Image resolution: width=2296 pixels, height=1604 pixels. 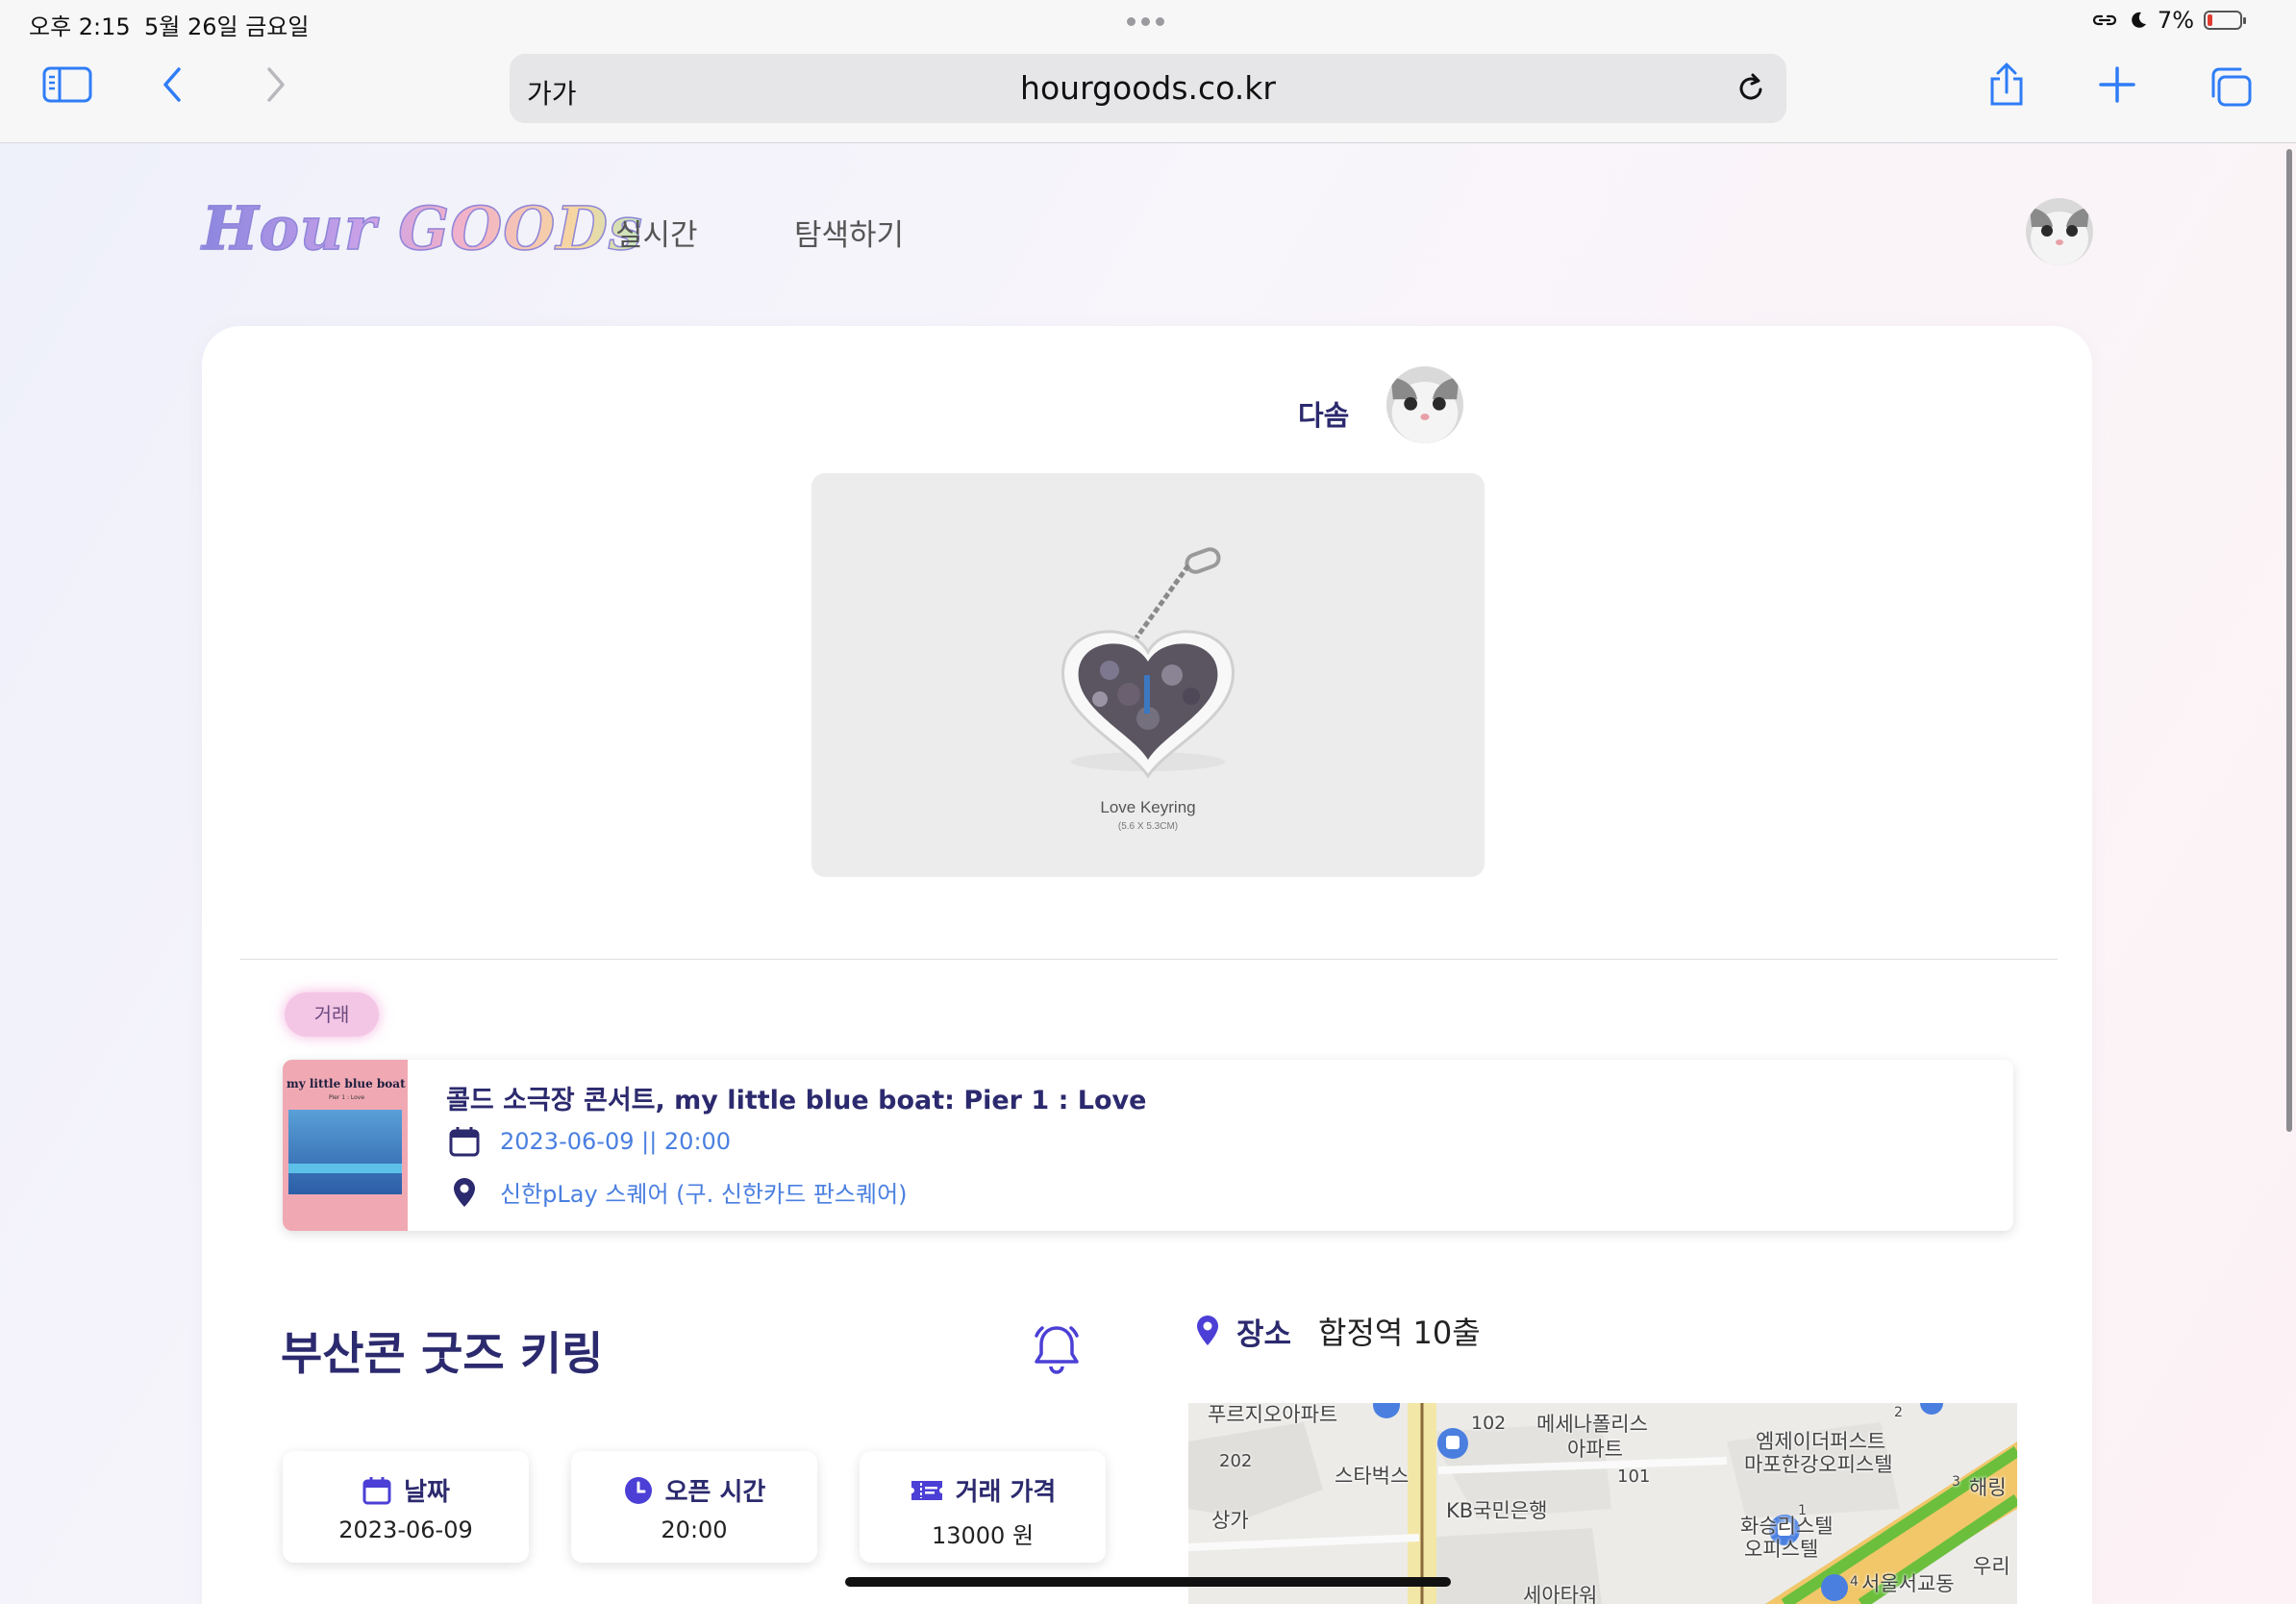 What do you see at coordinates (345, 1152) in the screenshot?
I see `poster-photo` at bounding box center [345, 1152].